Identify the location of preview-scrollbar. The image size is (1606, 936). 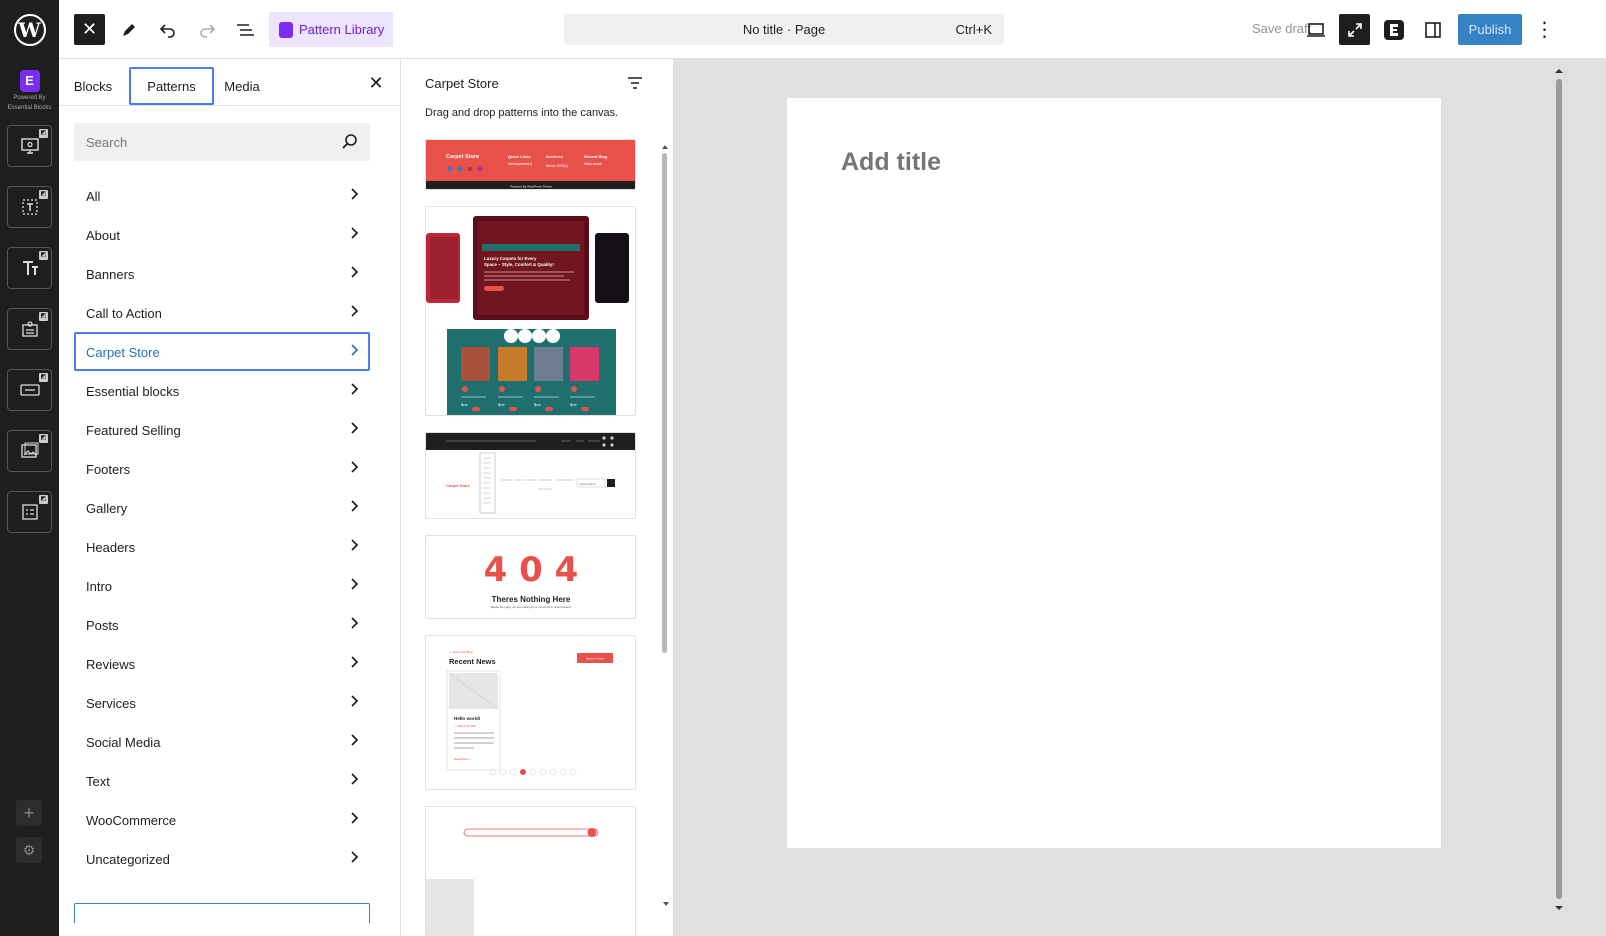
(665, 528).